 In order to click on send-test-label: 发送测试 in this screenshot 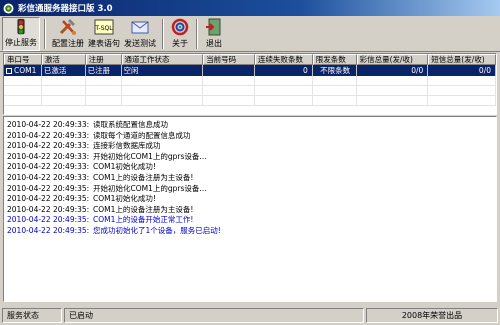, I will do `click(140, 43)`.